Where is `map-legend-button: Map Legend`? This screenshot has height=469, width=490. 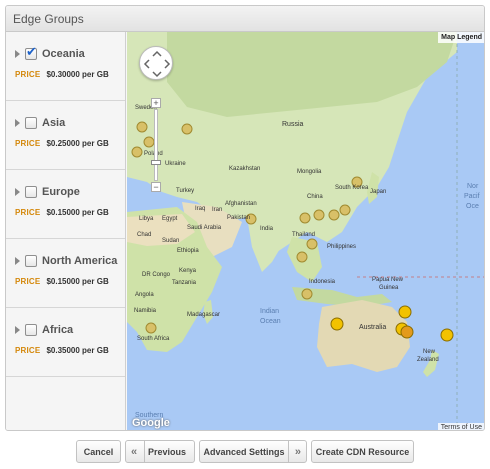 map-legend-button: Map Legend is located at coordinates (461, 37).